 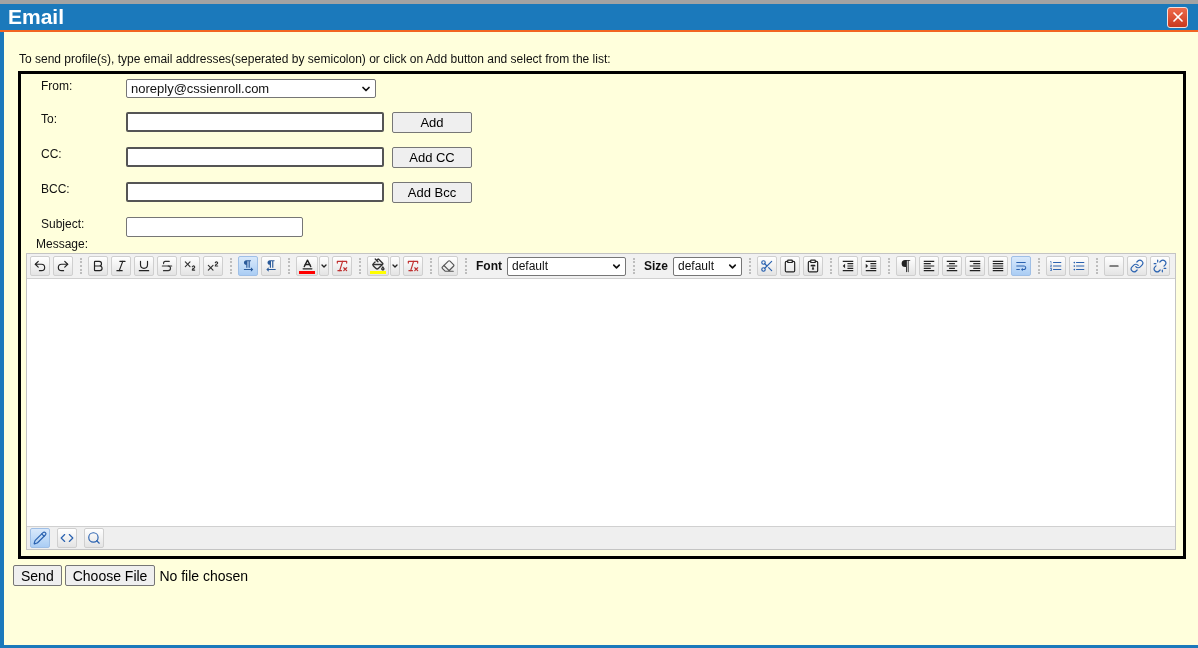 I want to click on select-label: Size, so click(x=656, y=266).